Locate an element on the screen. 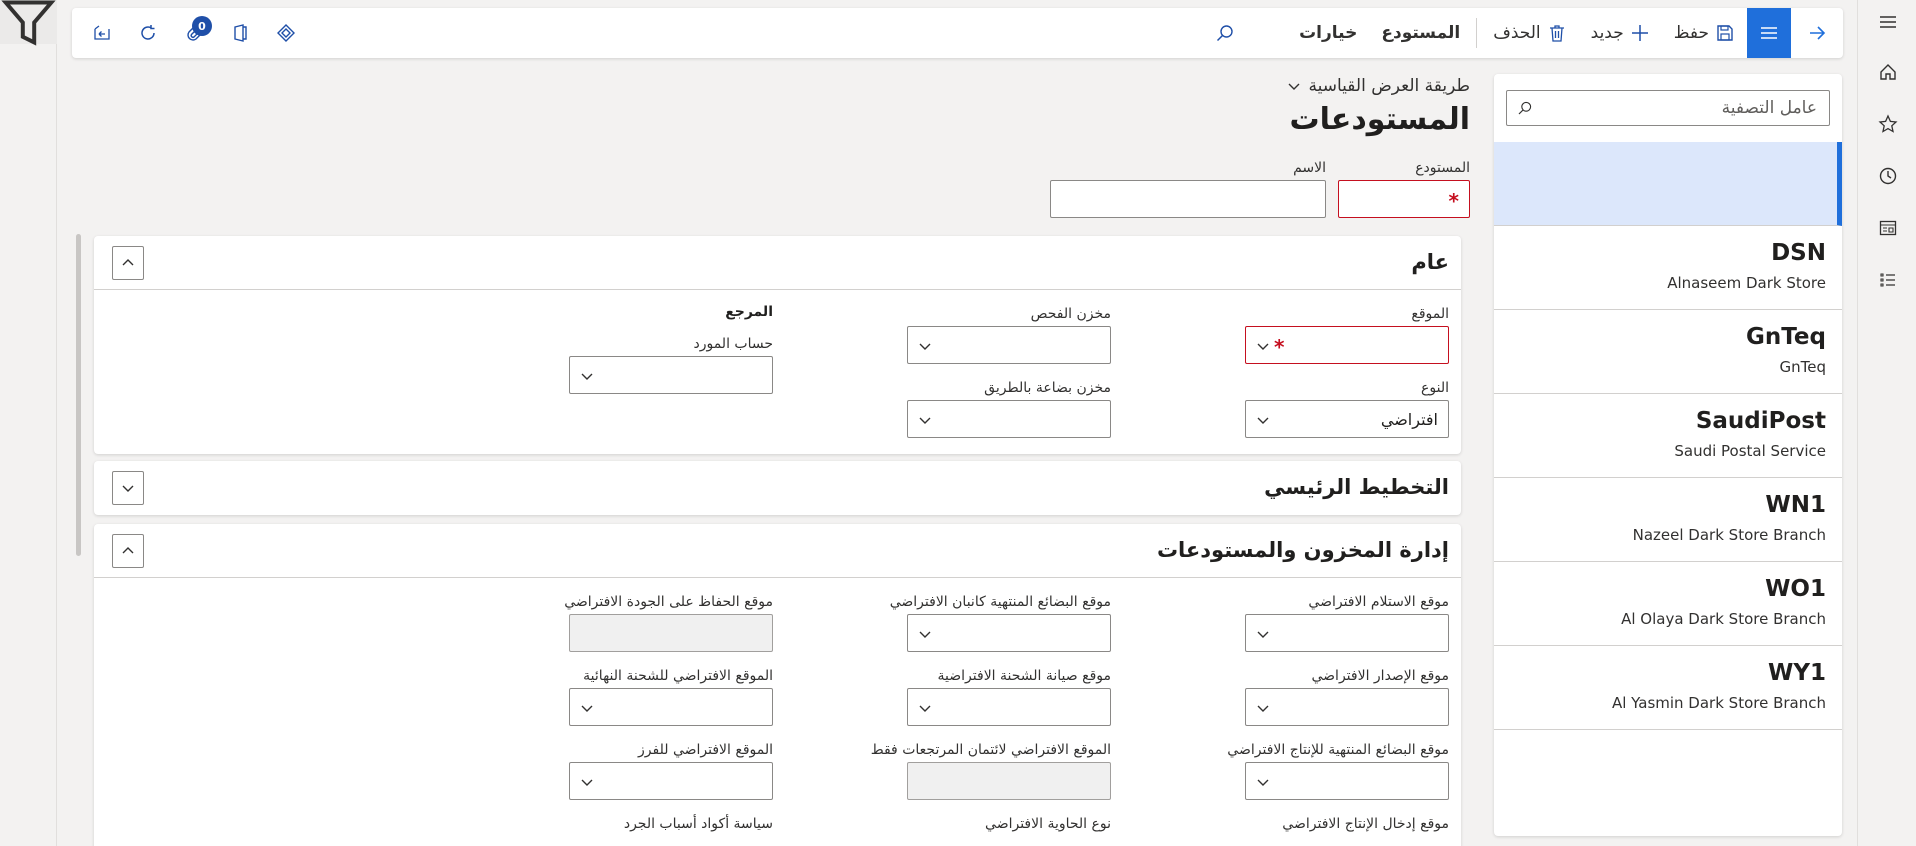 This screenshot has height=846, width=1916. list-item: SaudiPost Saudi Postal Service is located at coordinates (1668, 436).